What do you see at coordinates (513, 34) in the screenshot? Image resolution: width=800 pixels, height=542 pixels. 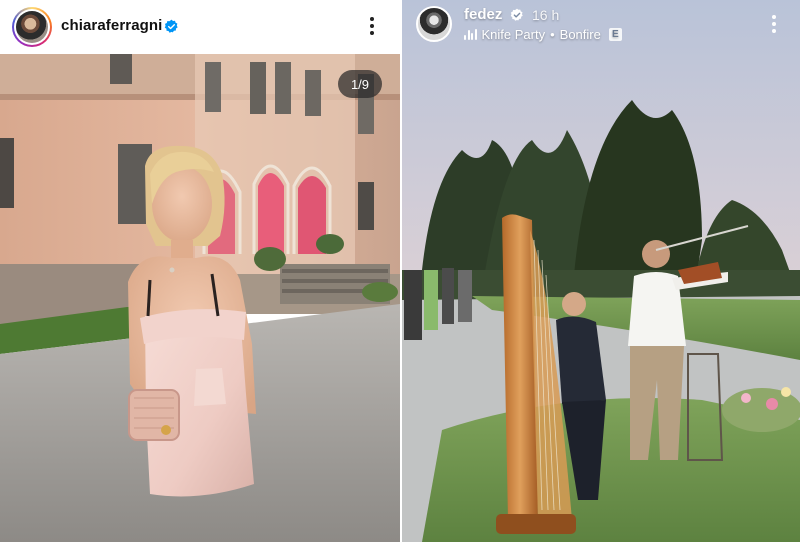 I see `music-artist: Knife Party` at bounding box center [513, 34].